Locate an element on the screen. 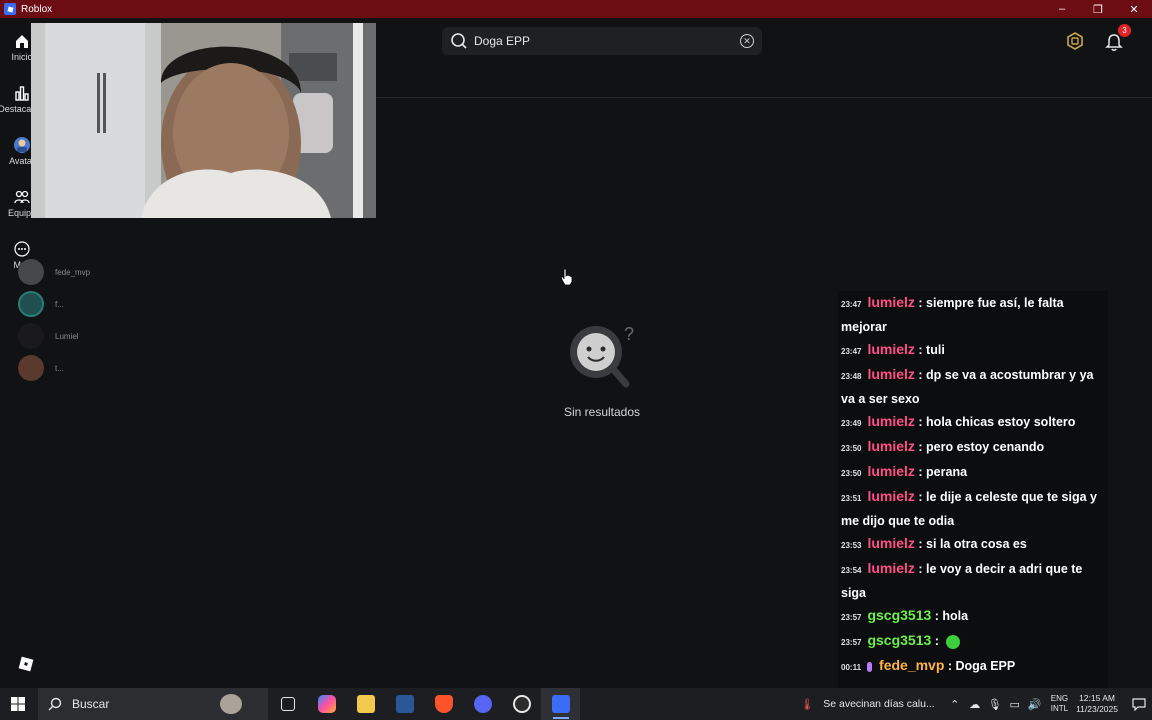 This screenshot has width=1152, height=720. file-explorer-button is located at coordinates (365, 704).